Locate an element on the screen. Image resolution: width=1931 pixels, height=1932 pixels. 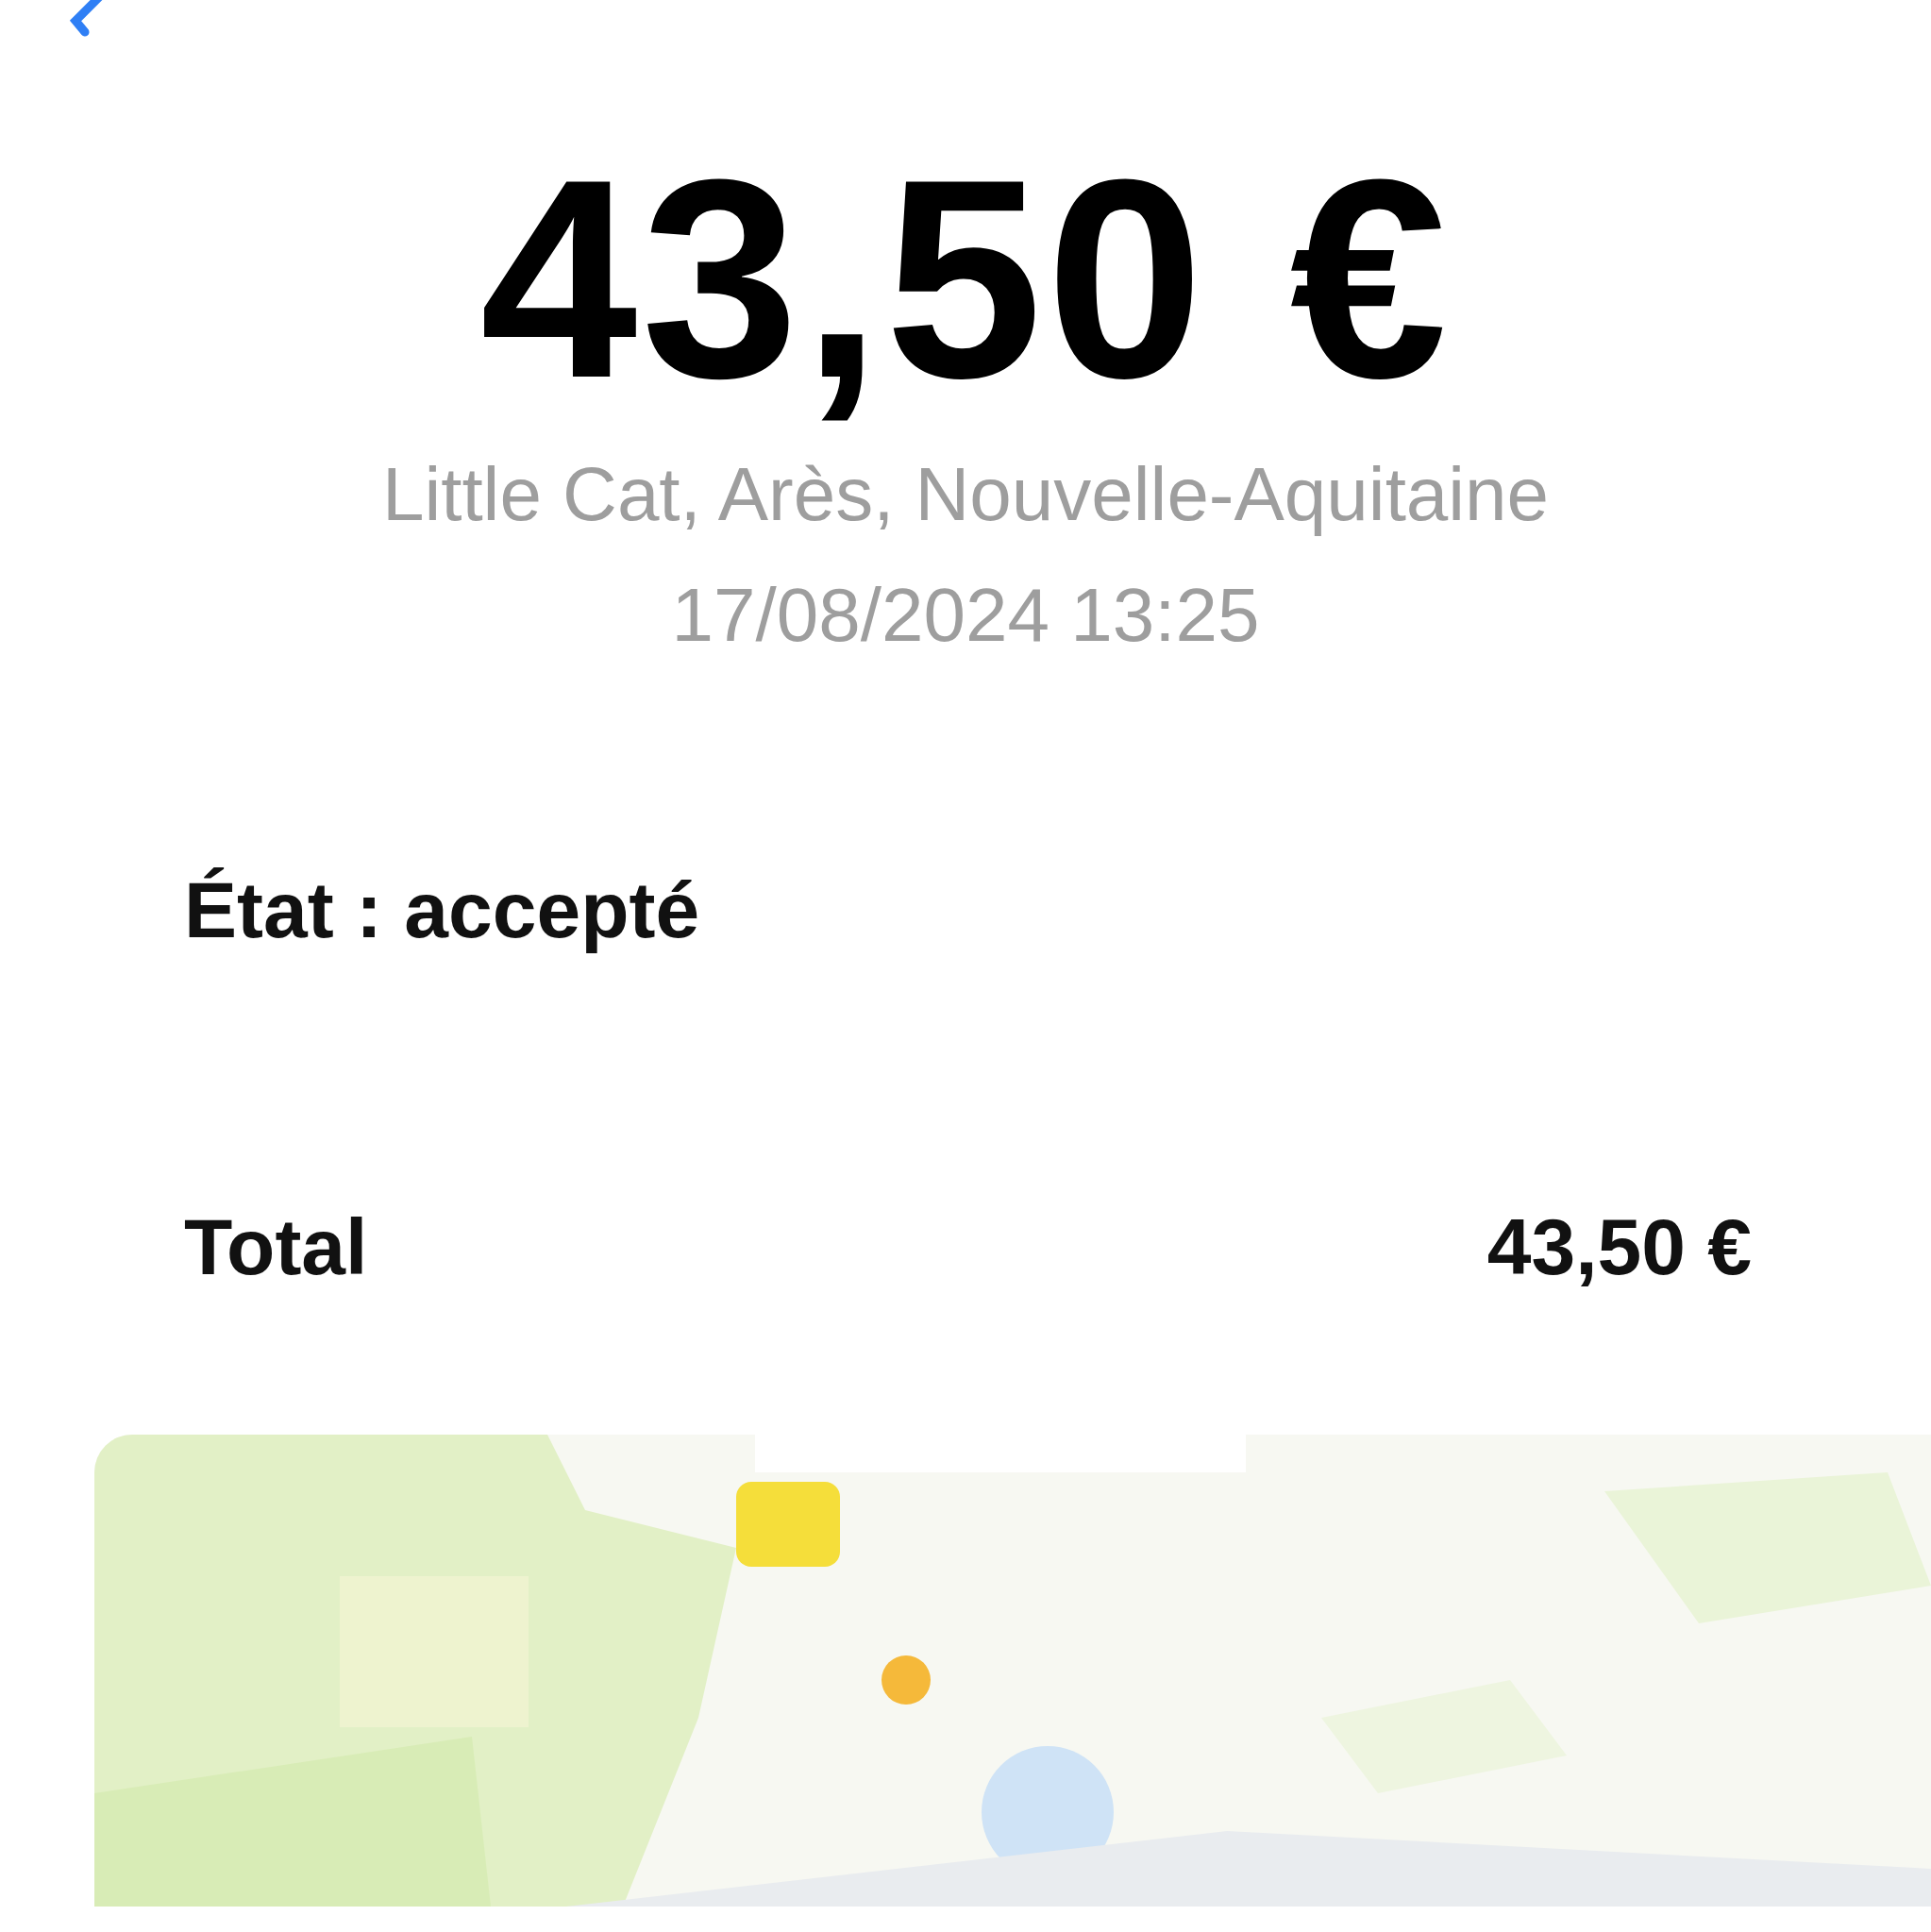
total-value: 43,50 € is located at coordinates (1619, 1247).